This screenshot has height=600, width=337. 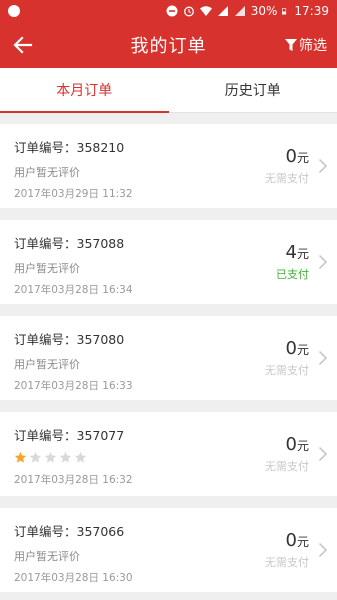 What do you see at coordinates (69, 147) in the screenshot?
I see `order-number: 订单编号：358210` at bounding box center [69, 147].